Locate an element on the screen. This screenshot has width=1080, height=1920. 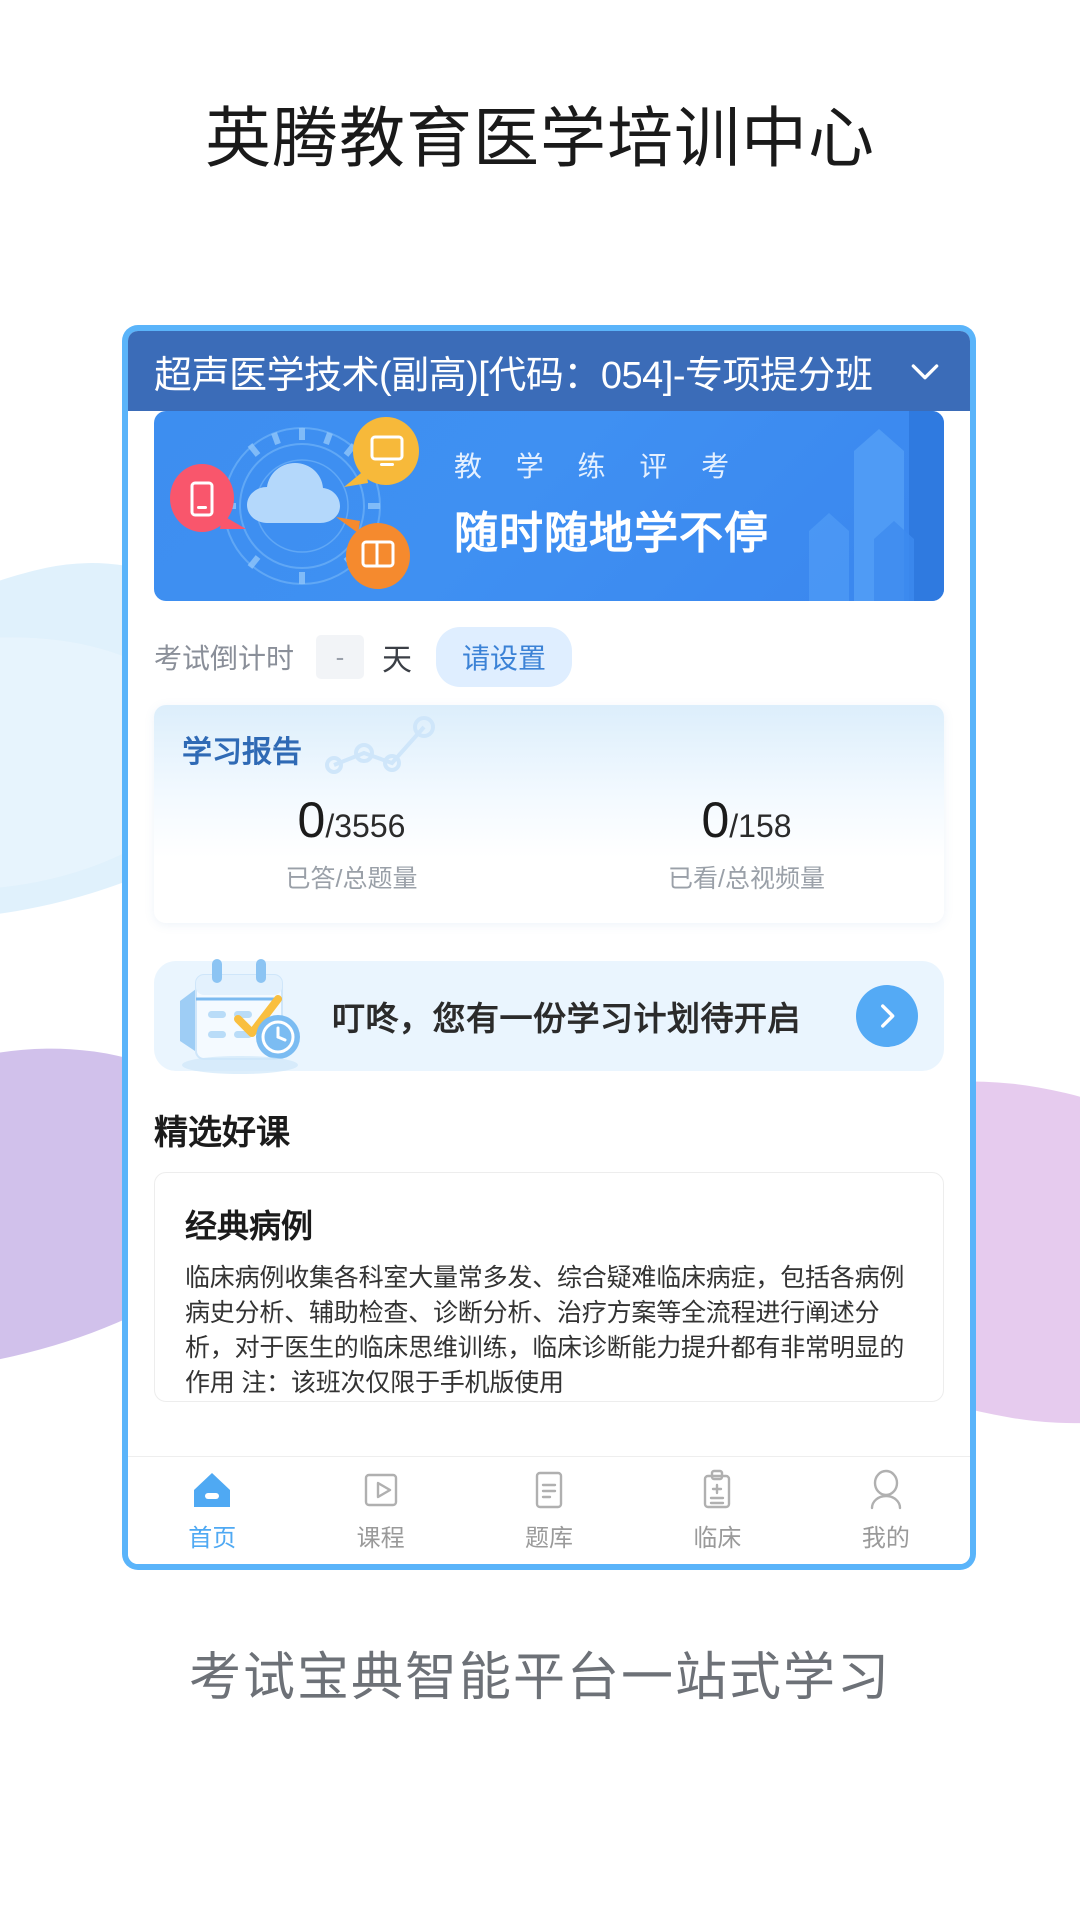
study-report-card: 学习报告 0/3556 已答/总题量 0/158 已看/总视频量 is located at coordinates (549, 814).